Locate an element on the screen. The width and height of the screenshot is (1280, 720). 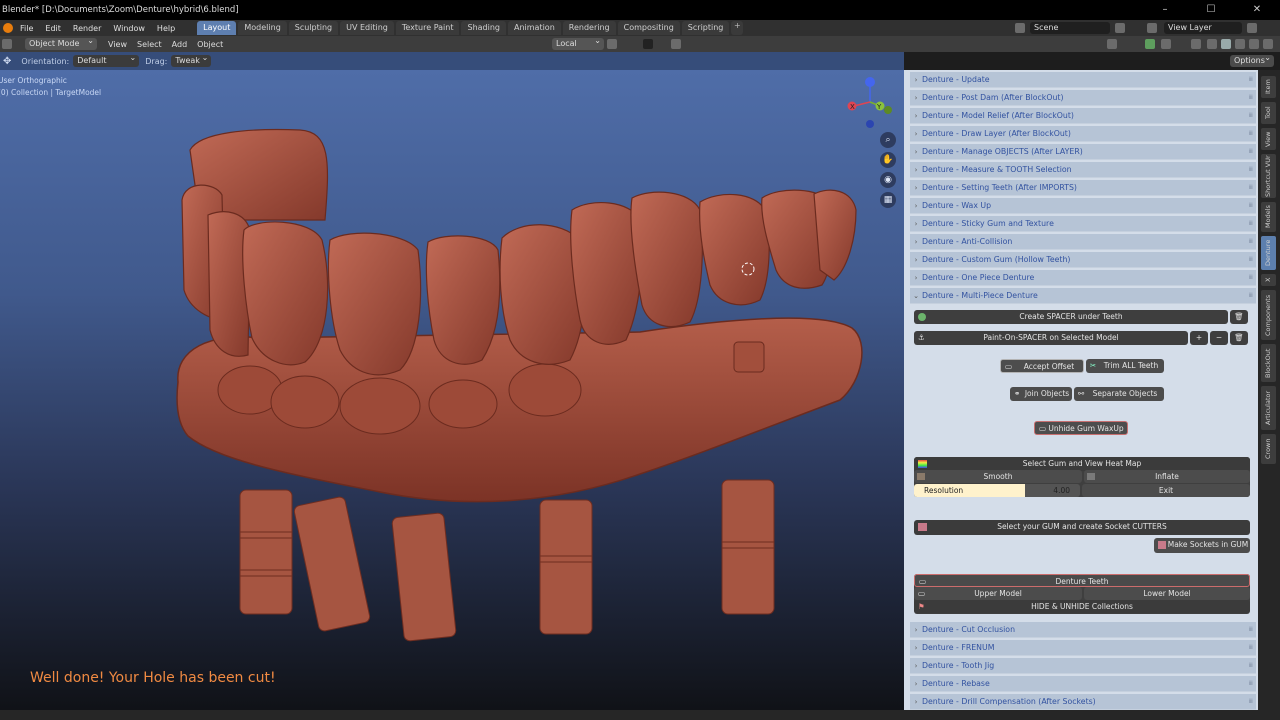
hide-unhide-collections-button: ⚑ HIDE & UNHIDE Collections is located at coordinates (1082, 606).